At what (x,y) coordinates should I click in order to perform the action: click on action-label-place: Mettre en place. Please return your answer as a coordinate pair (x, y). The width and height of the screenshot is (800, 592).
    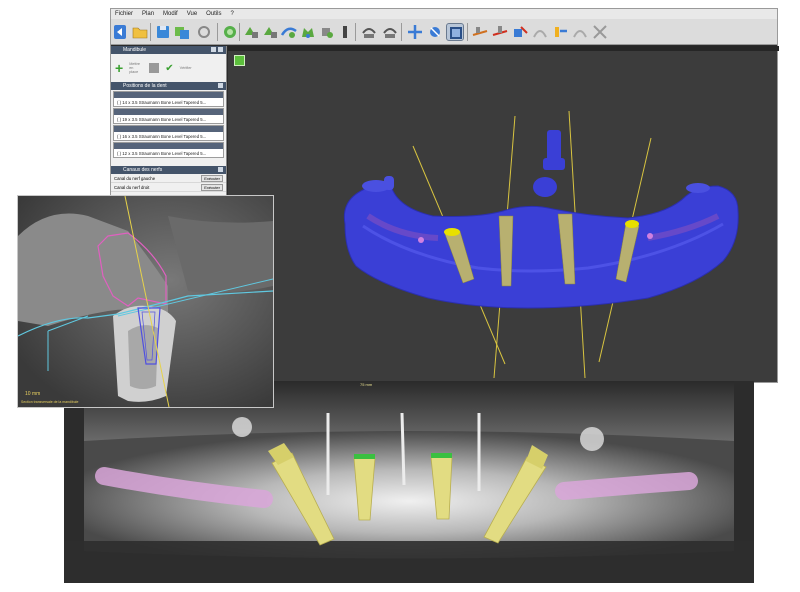
    Looking at the image, I should click on (134, 68).